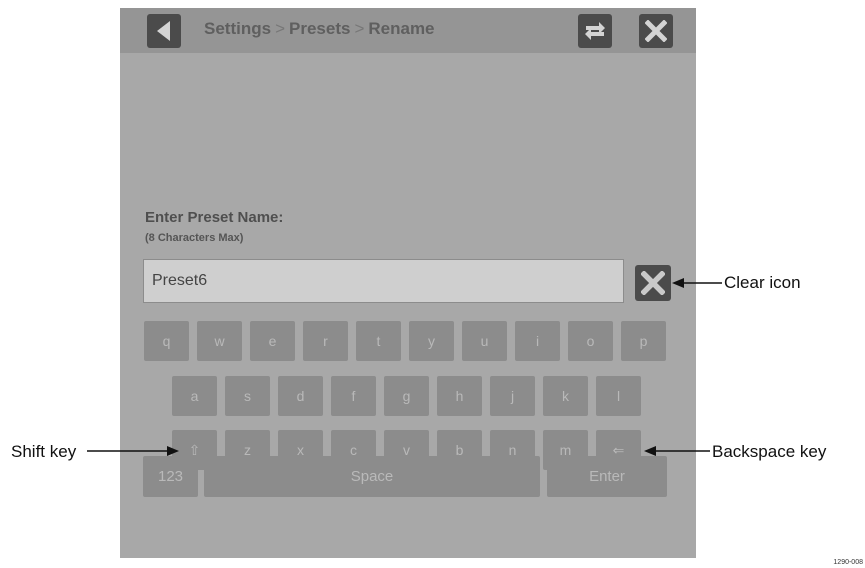  I want to click on key-q: q, so click(166, 341).